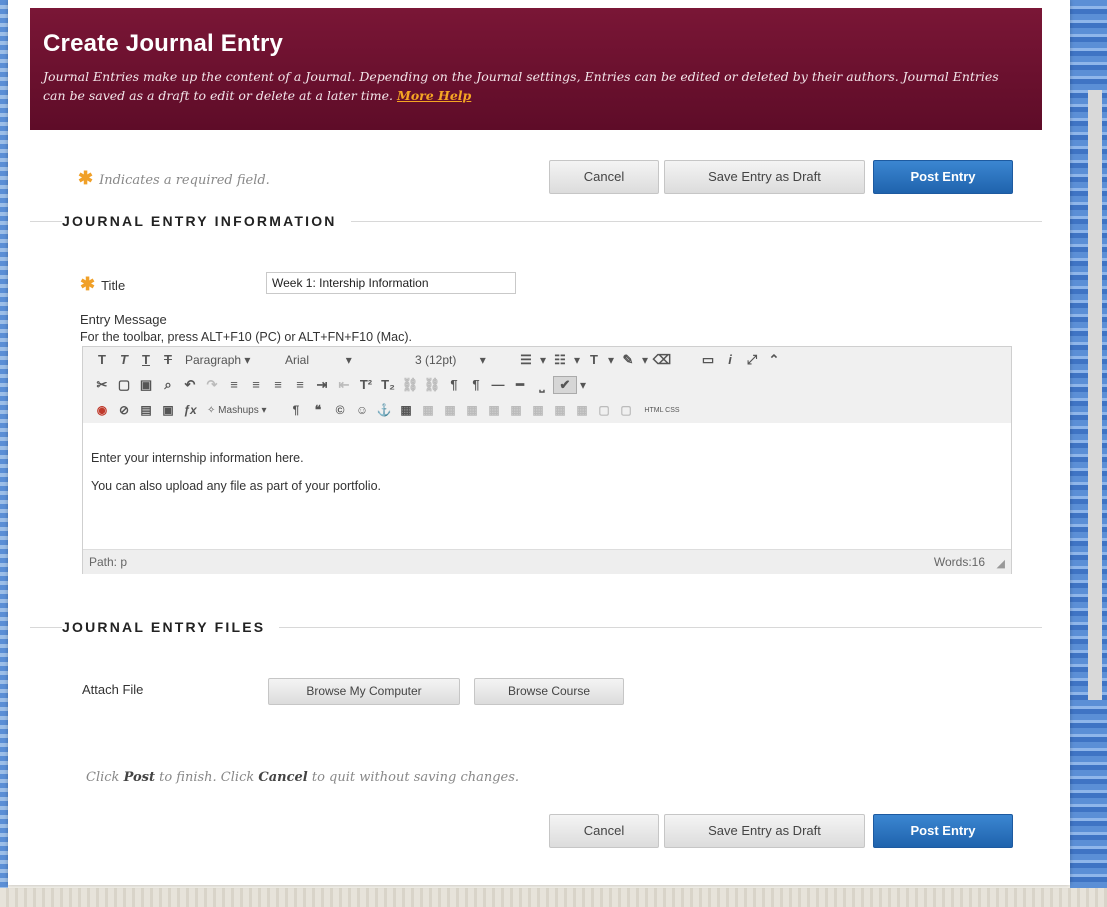 The image size is (1107, 907). What do you see at coordinates (410, 385) in the screenshot?
I see `link-icon: ⛓` at bounding box center [410, 385].